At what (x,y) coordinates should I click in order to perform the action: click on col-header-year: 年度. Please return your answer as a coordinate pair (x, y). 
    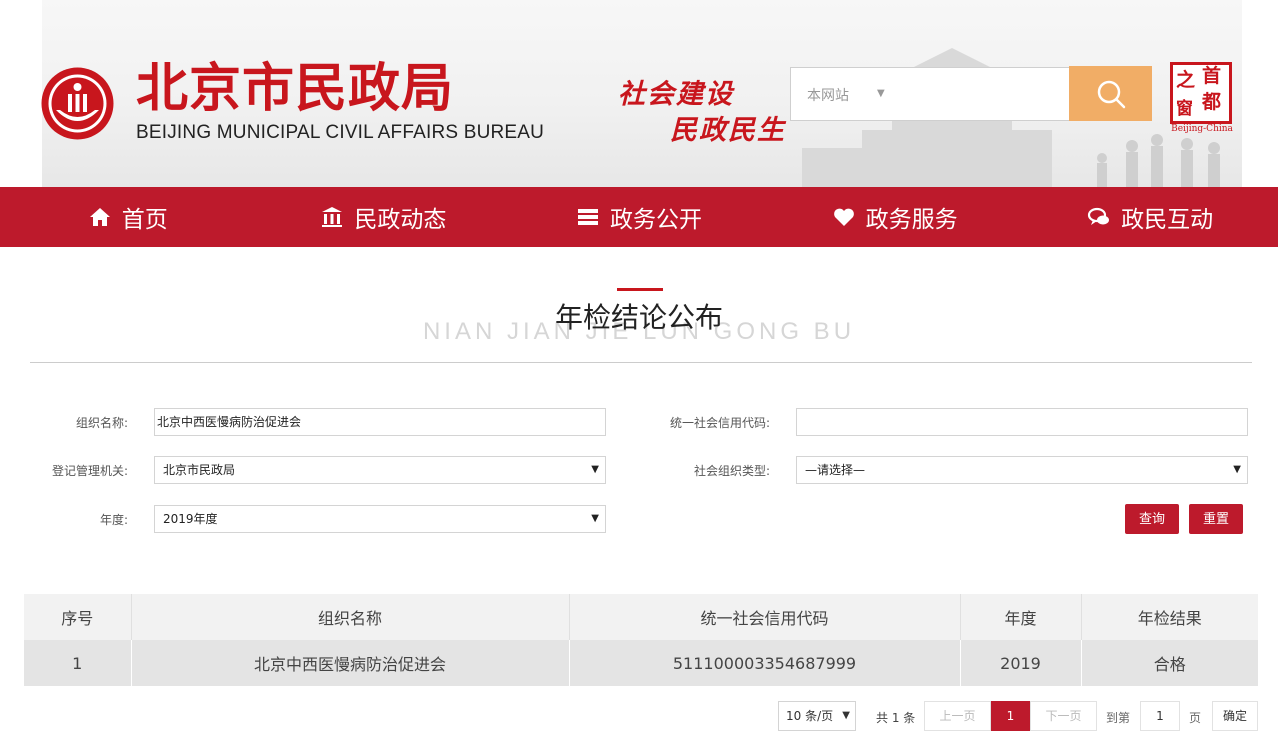
    Looking at the image, I should click on (1021, 617).